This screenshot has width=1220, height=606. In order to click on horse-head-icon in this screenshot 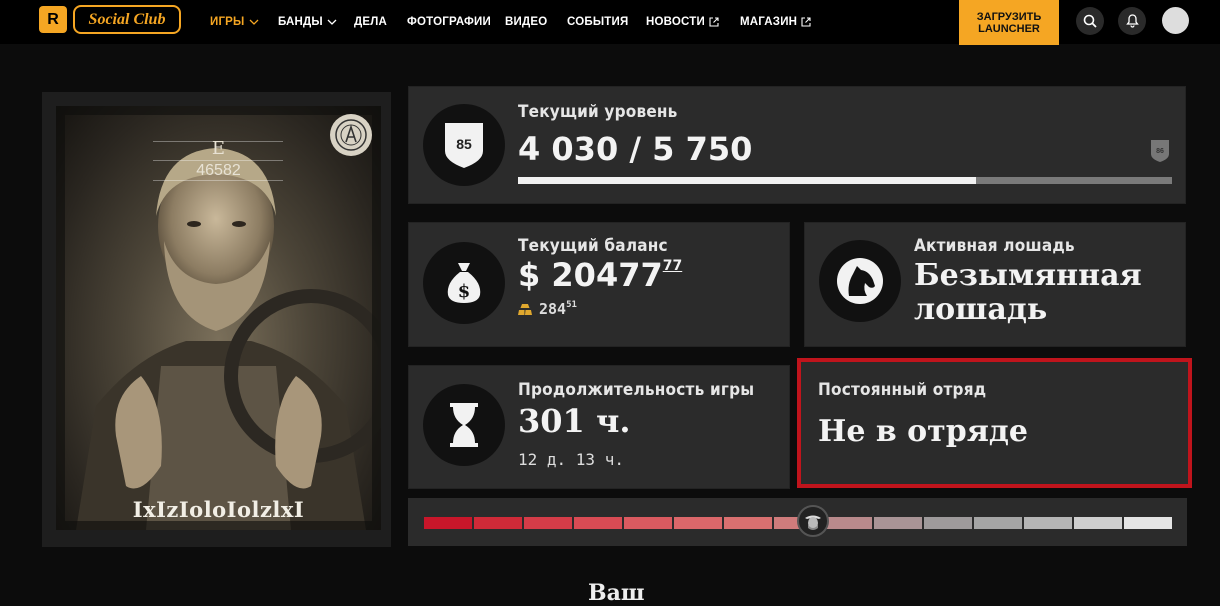, I will do `click(860, 281)`.